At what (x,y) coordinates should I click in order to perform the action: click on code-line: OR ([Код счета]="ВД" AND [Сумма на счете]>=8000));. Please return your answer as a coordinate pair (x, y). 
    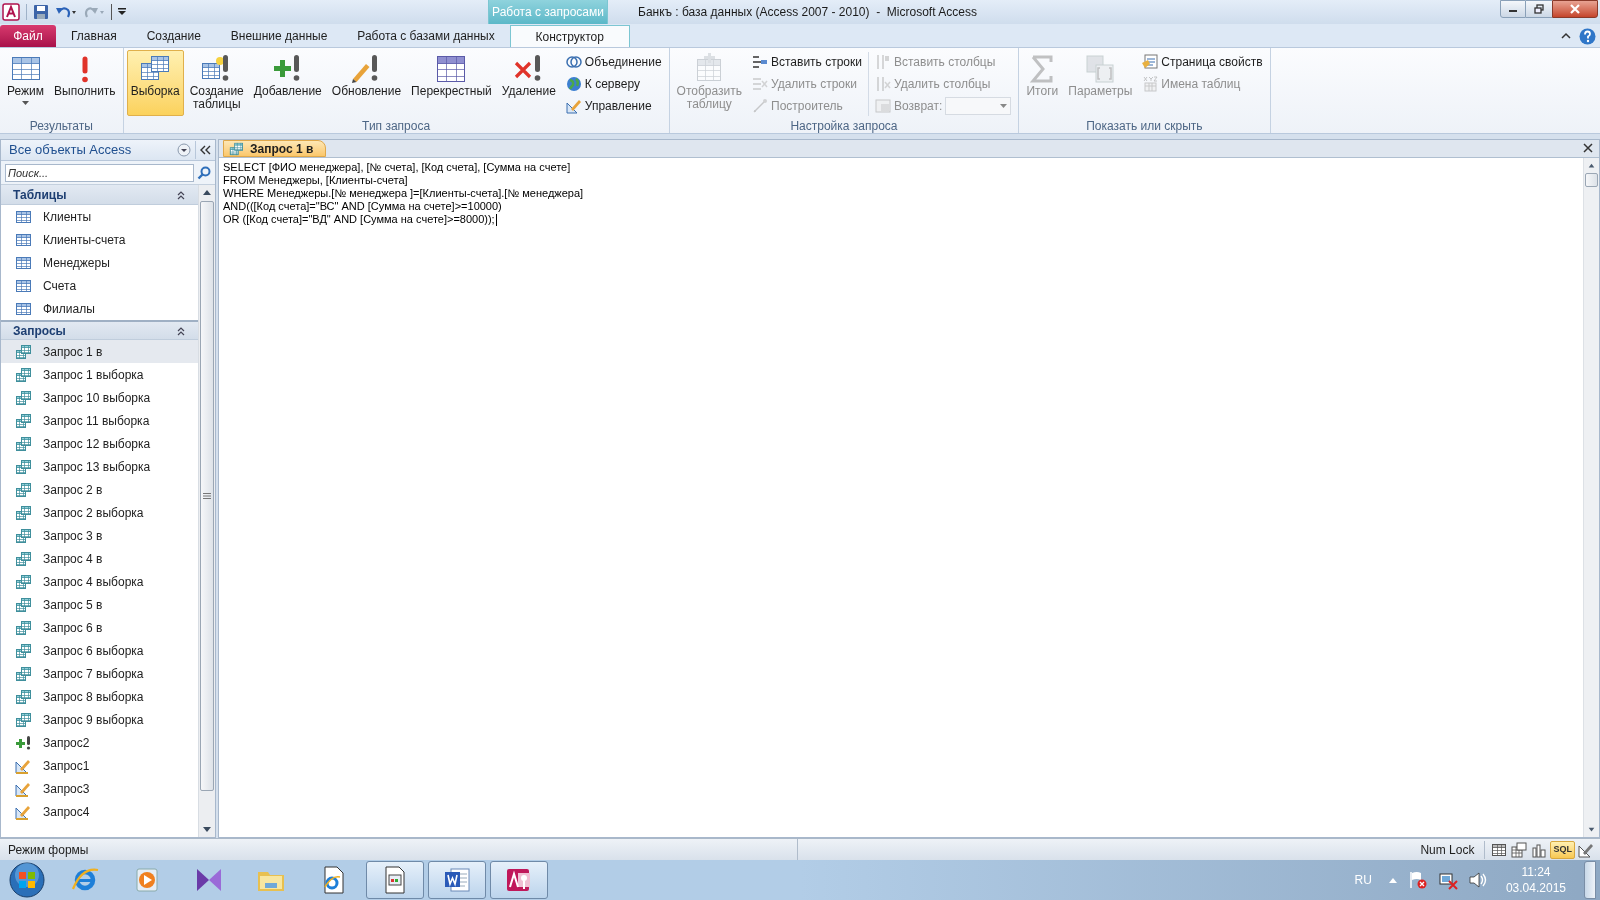
    Looking at the image, I should click on (360, 220).